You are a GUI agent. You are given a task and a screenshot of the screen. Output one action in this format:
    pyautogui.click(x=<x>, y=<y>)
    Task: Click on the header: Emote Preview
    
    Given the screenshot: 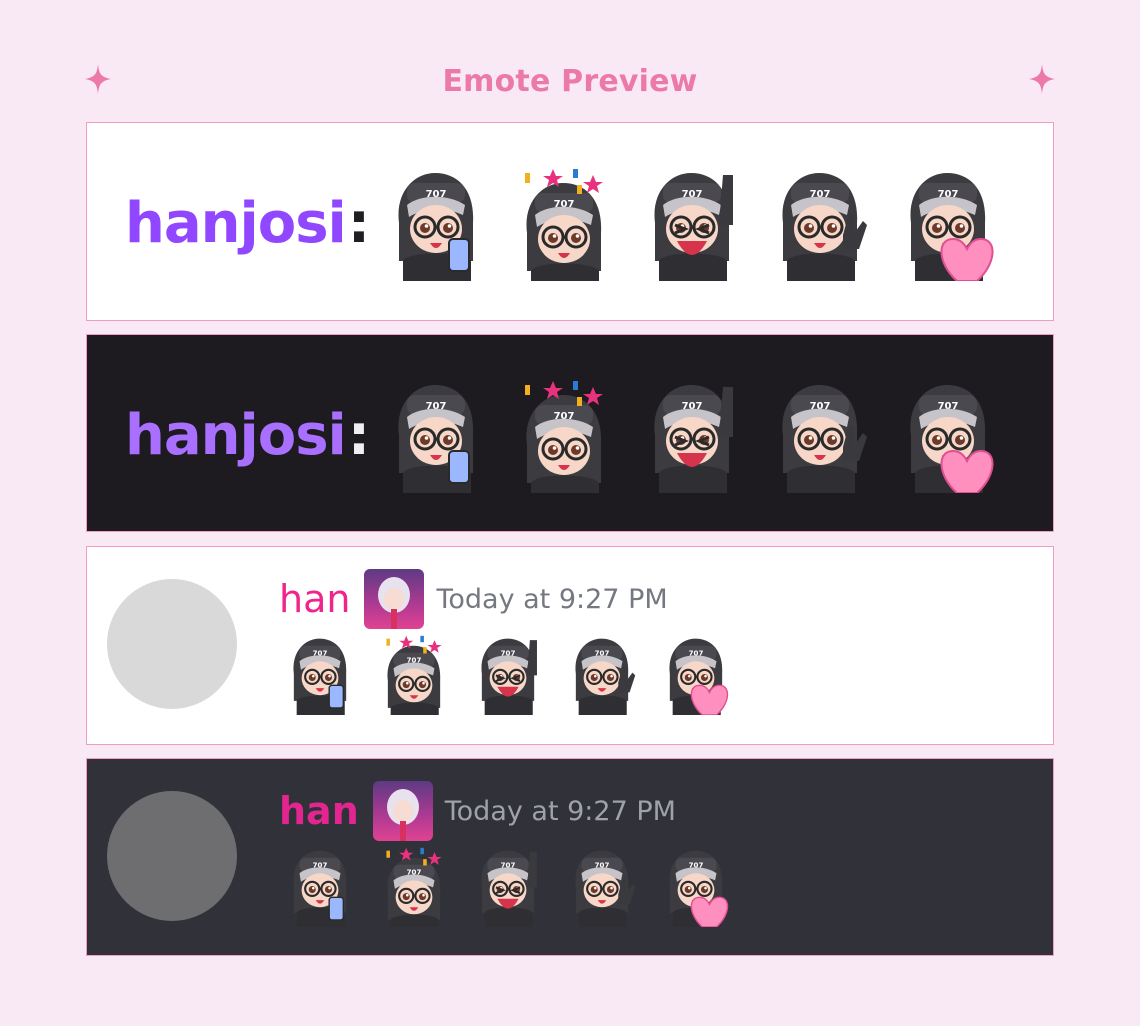 What is the action you would take?
    pyautogui.click(x=570, y=81)
    